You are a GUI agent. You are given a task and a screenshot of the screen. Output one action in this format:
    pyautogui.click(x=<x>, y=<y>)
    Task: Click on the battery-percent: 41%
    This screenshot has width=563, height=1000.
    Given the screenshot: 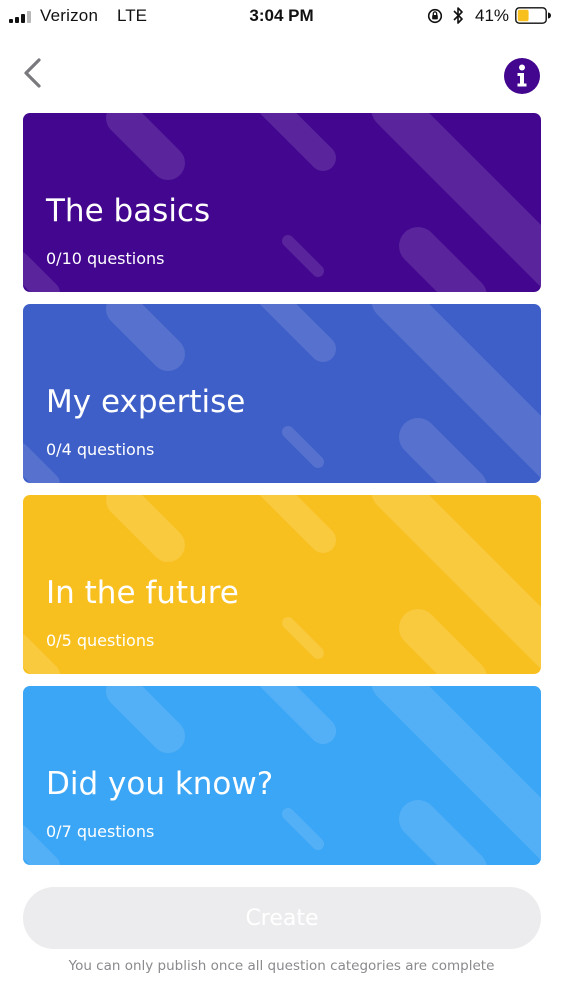 What is the action you would take?
    pyautogui.click(x=492, y=15)
    